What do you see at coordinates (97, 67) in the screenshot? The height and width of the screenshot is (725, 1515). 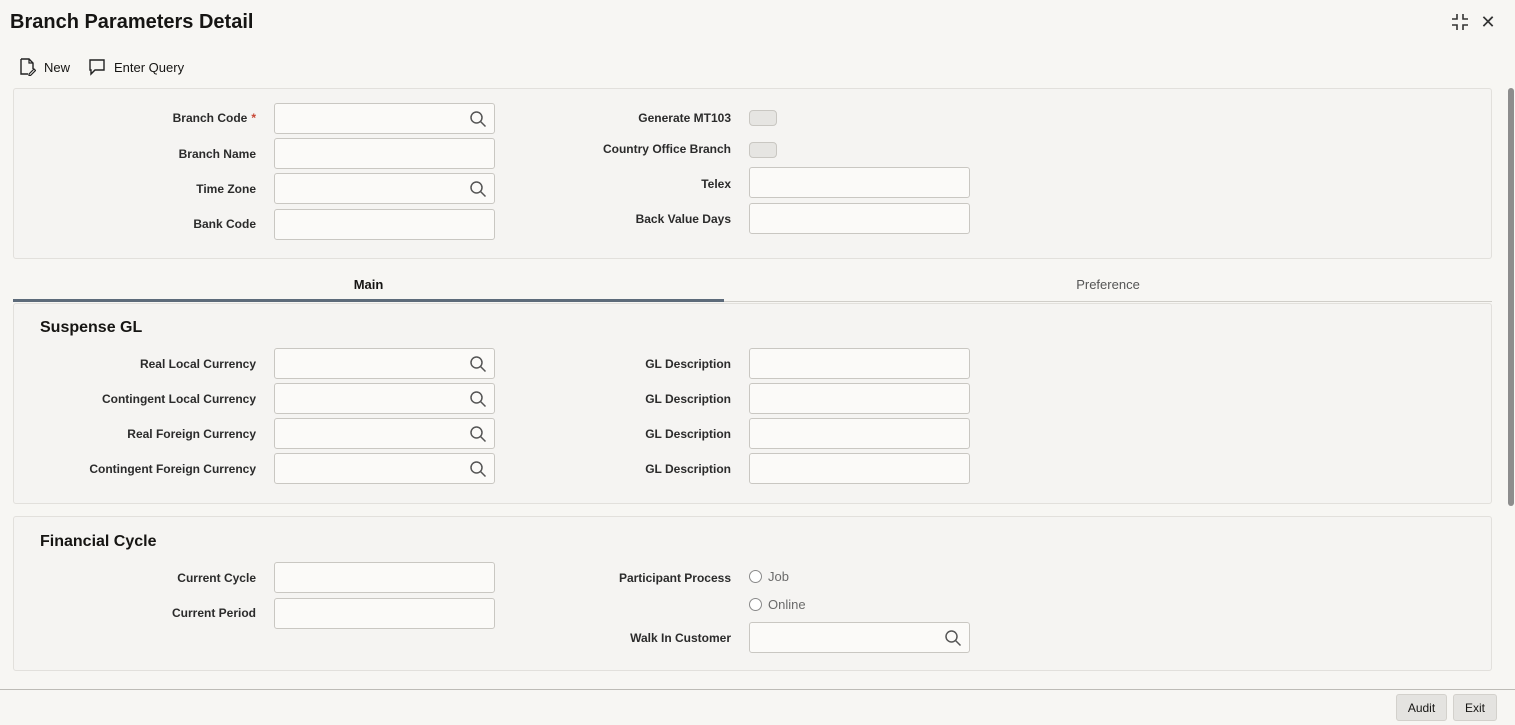 I see `comment-icon` at bounding box center [97, 67].